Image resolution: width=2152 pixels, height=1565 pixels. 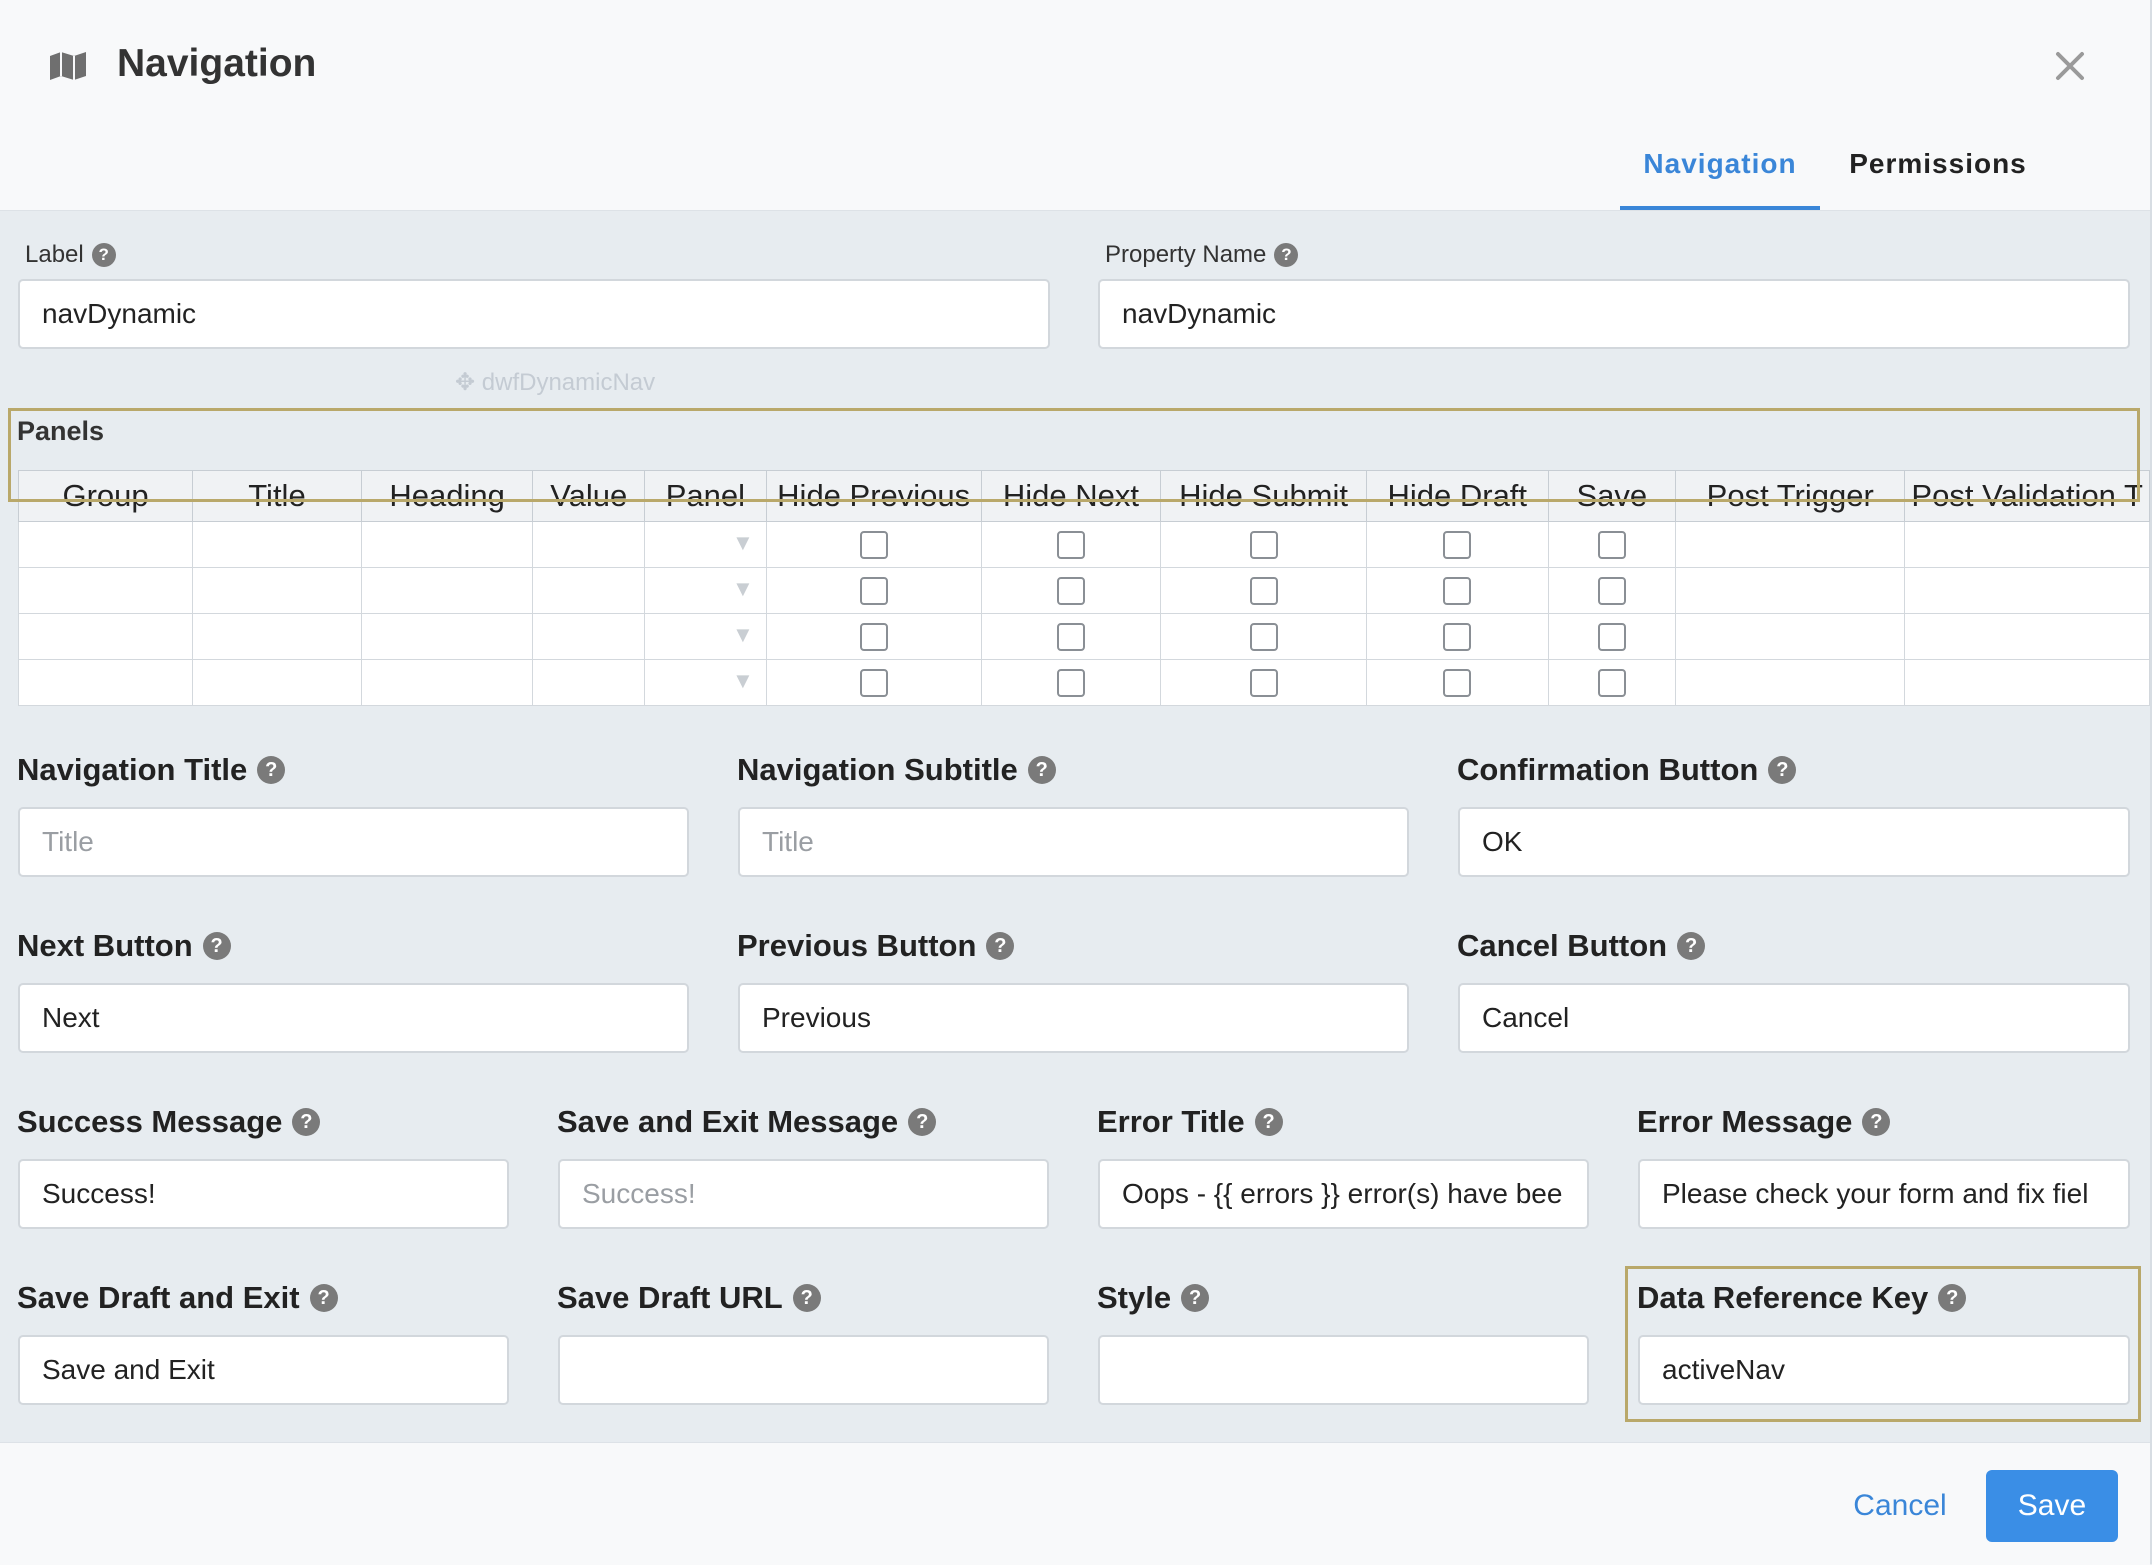 I want to click on data-reference-key-input: activeNav, so click(x=1884, y=1370).